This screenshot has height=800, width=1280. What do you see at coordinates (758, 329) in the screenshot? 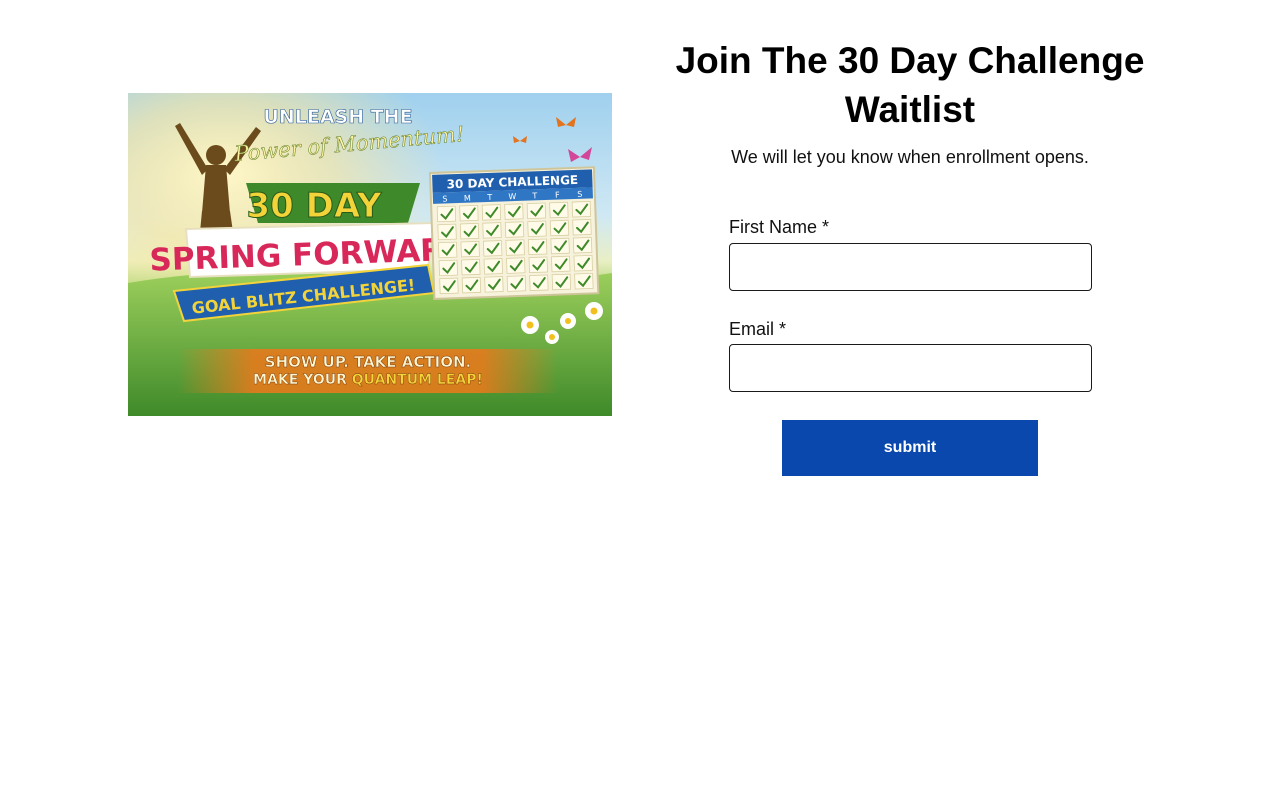
I see `email-label: Email *` at bounding box center [758, 329].